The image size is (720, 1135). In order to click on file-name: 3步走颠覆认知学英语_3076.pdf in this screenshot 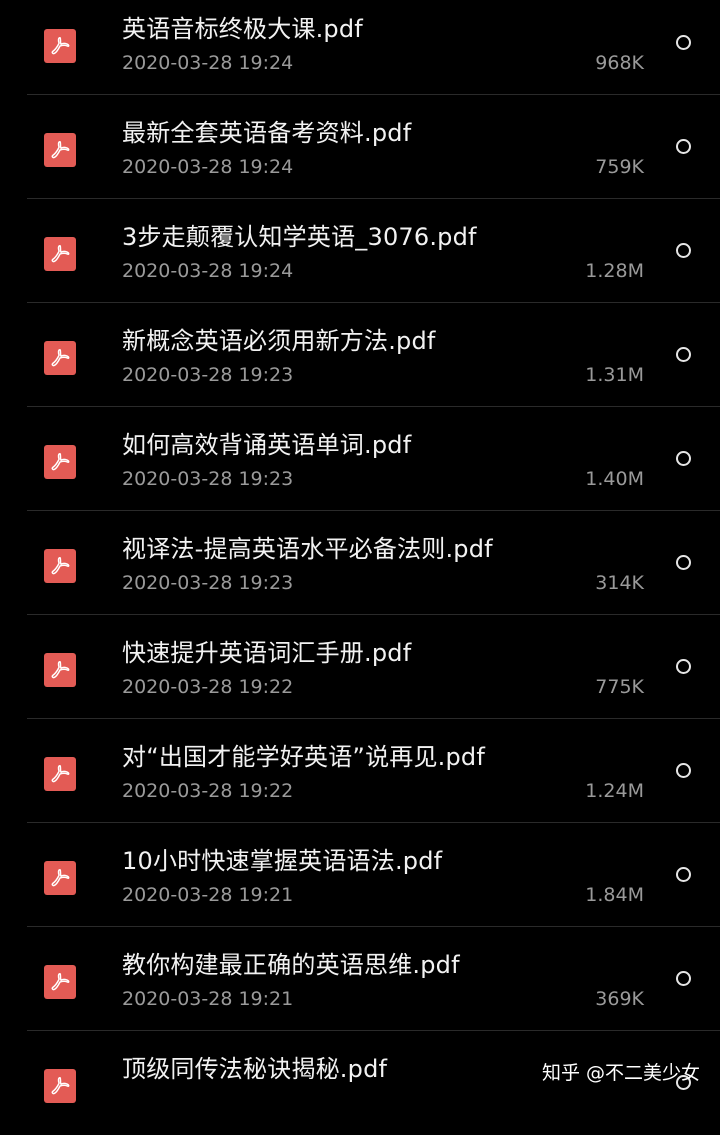, I will do `click(299, 237)`.